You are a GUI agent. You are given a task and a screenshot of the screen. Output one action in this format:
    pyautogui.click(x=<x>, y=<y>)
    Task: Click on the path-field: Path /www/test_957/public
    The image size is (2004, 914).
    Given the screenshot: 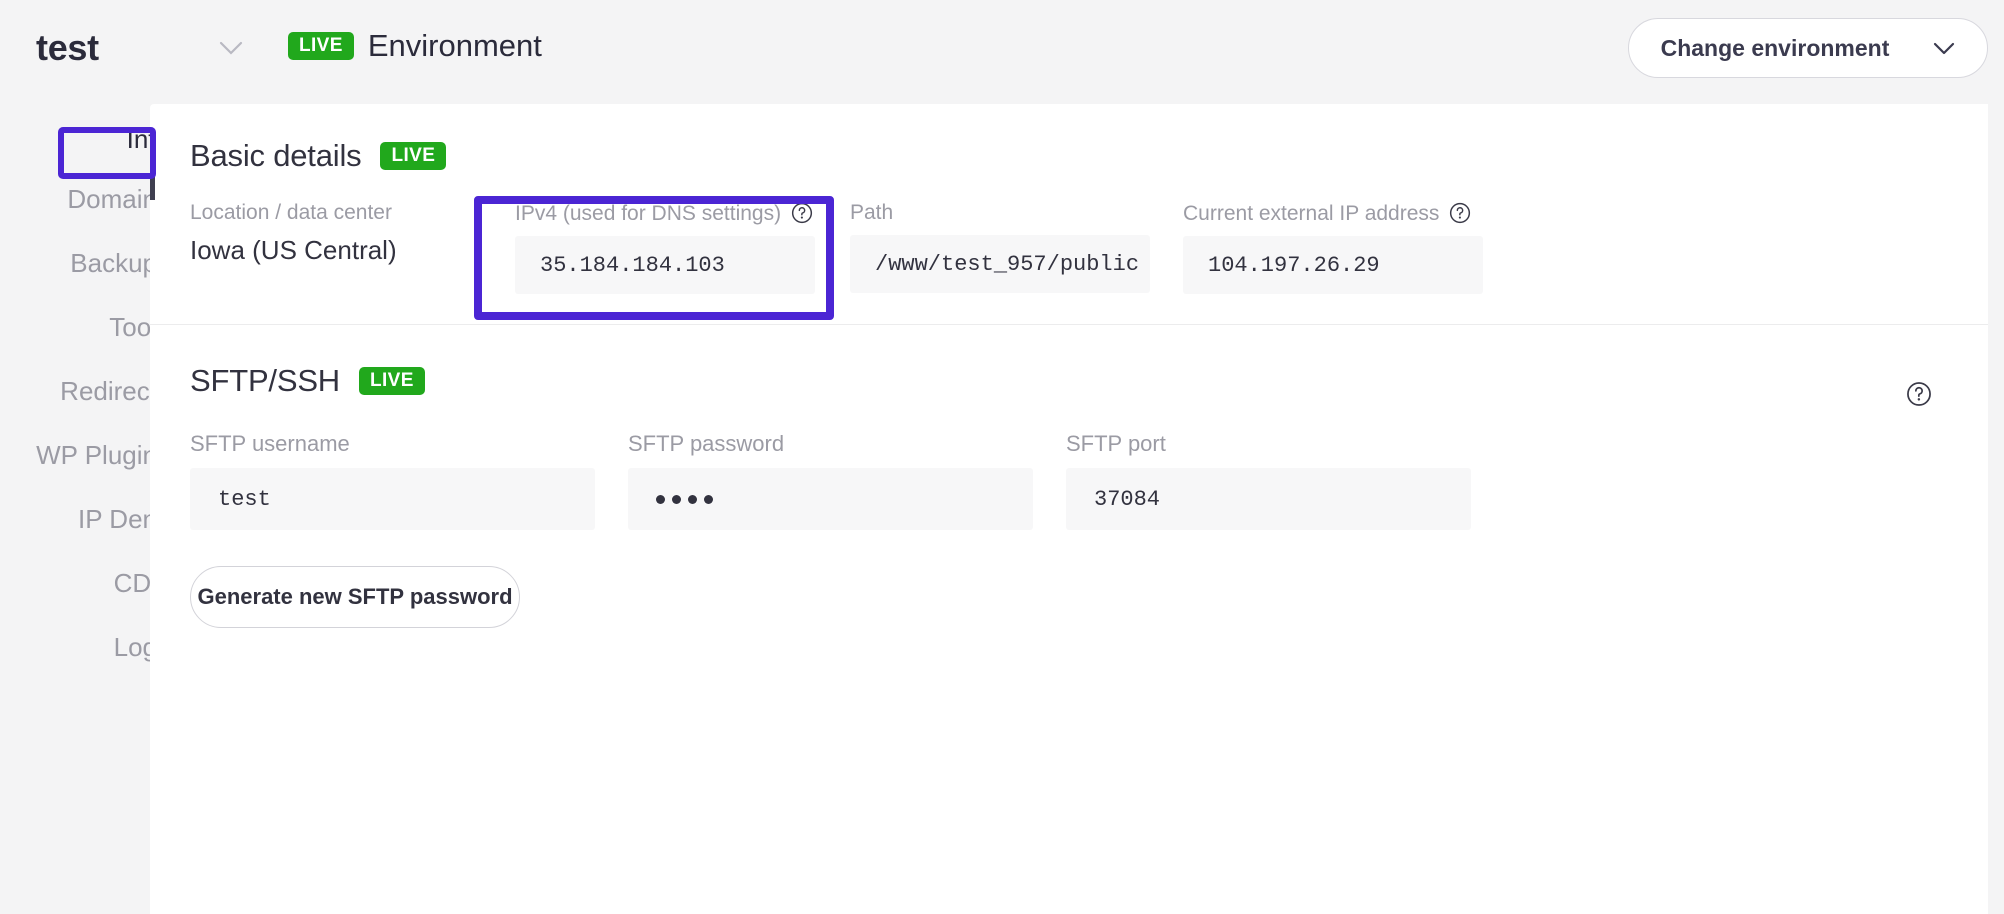 What is the action you would take?
    pyautogui.click(x=1000, y=248)
    